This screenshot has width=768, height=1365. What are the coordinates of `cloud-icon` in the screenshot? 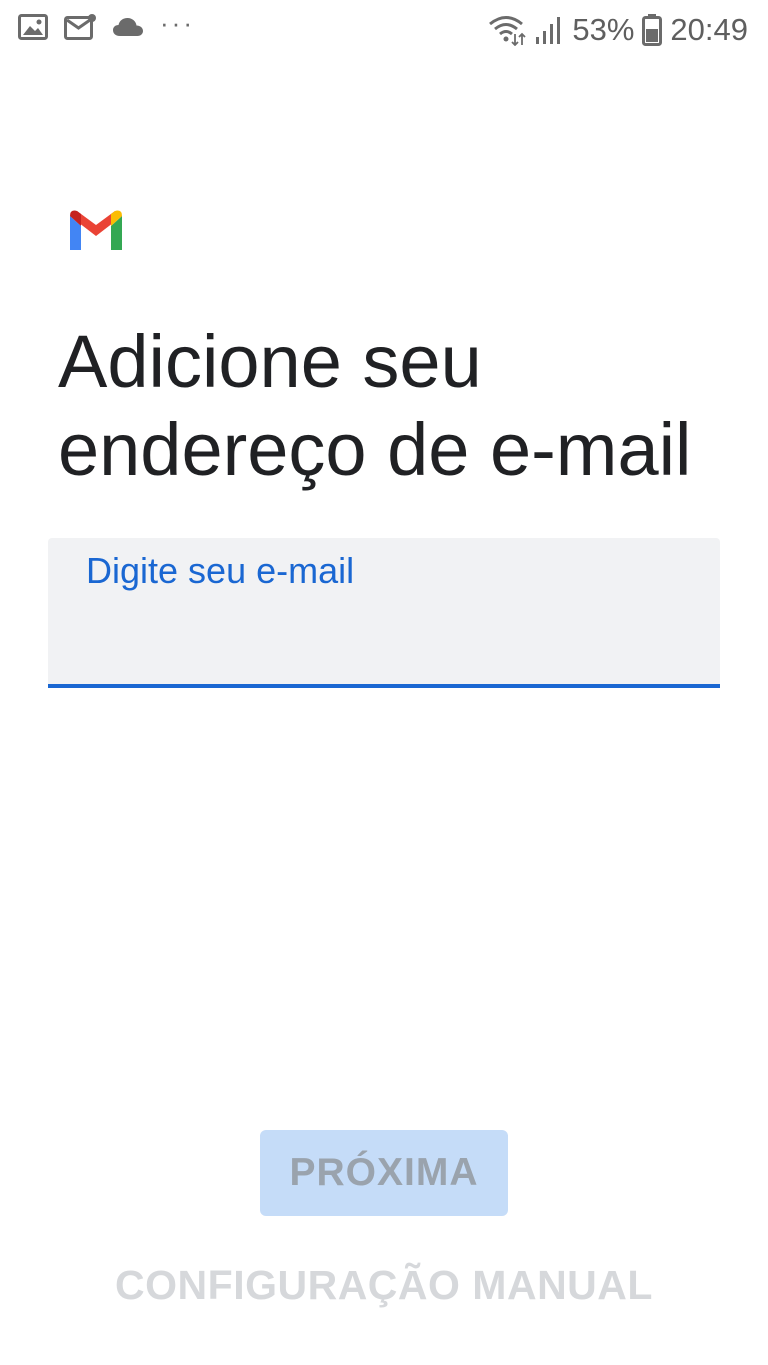 It's located at (128, 27).